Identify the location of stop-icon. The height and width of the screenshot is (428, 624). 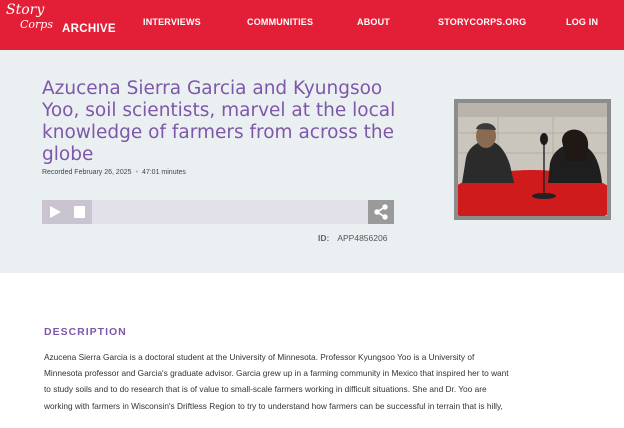
(80, 212).